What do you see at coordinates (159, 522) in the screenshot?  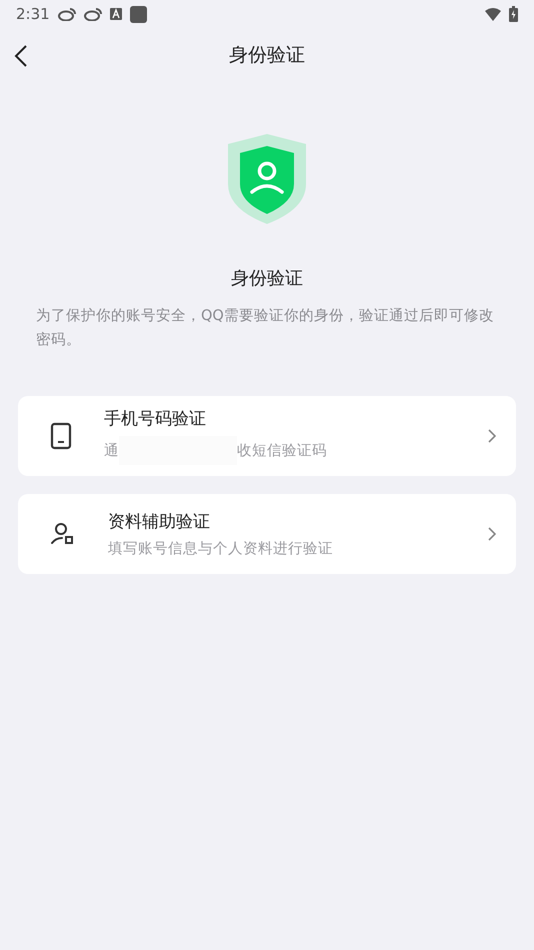 I see `option-title: 资料辅助验证` at bounding box center [159, 522].